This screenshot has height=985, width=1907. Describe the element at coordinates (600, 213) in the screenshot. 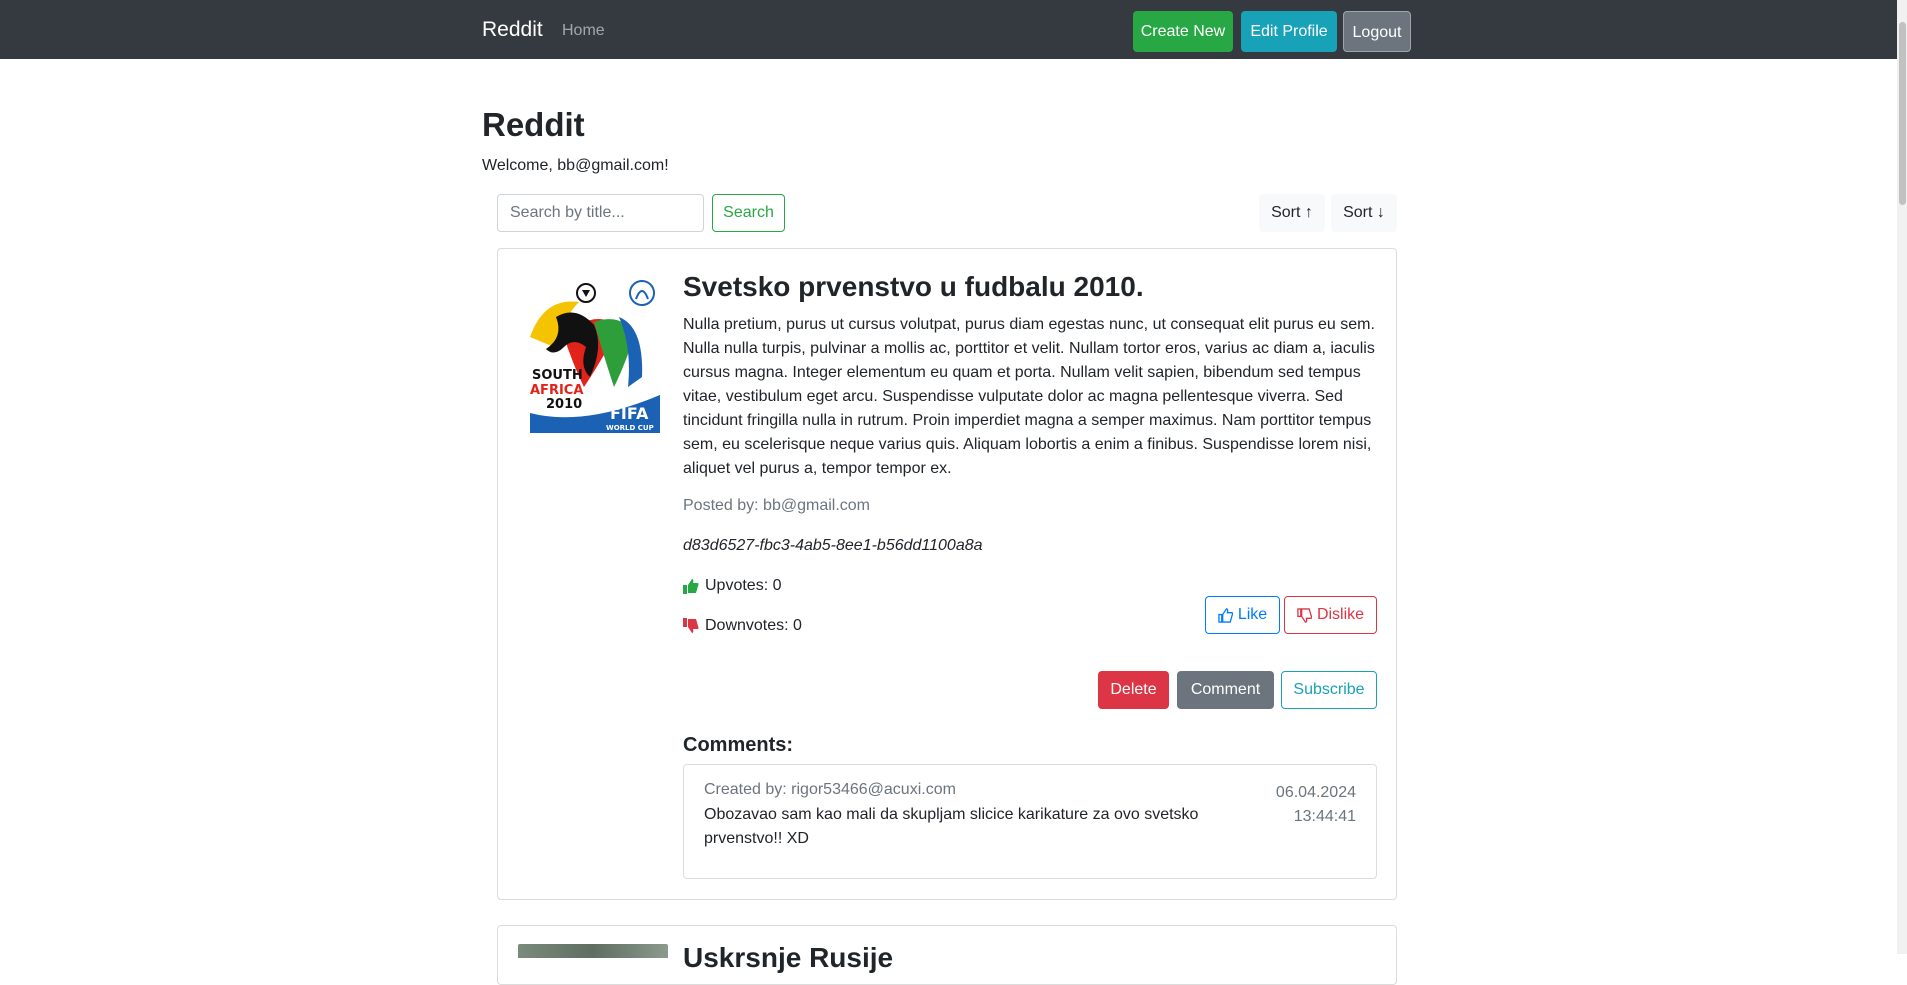

I see `search-input` at that location.